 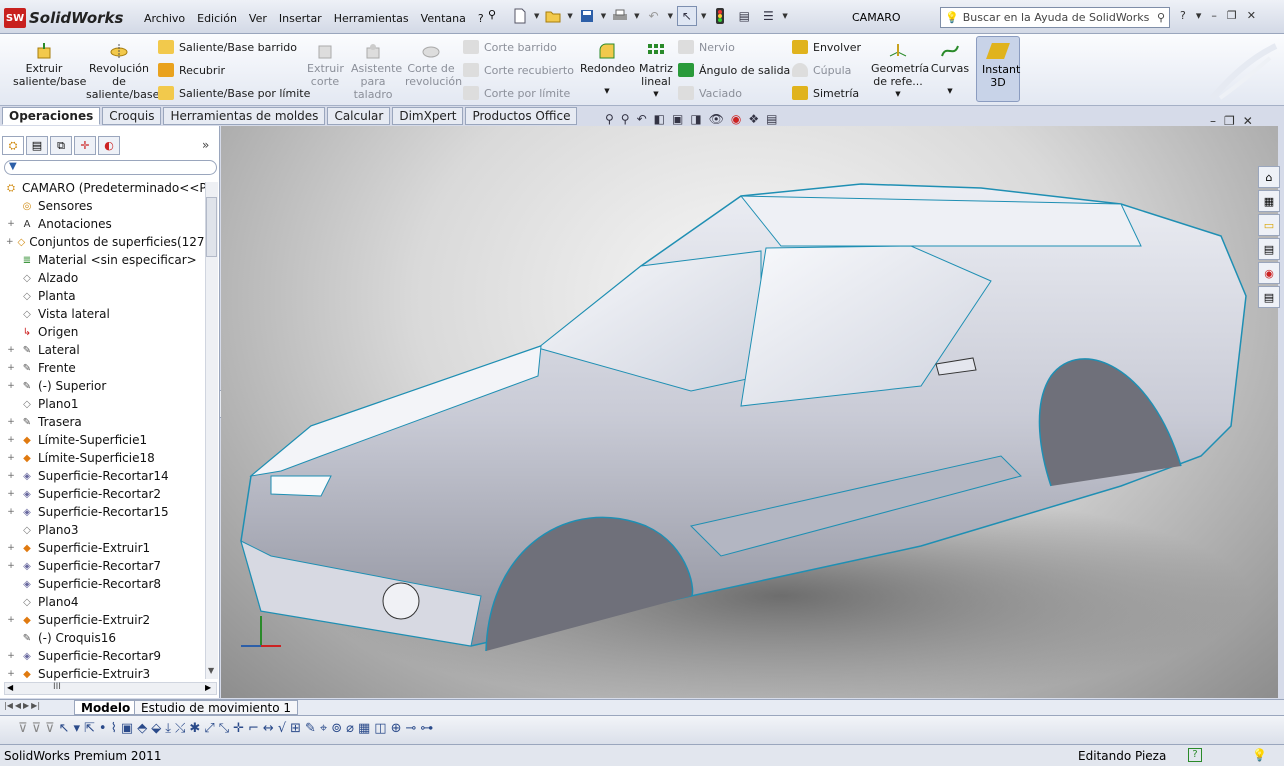 I want to click on filter-planes-icon: ⤯, so click(x=180, y=728).